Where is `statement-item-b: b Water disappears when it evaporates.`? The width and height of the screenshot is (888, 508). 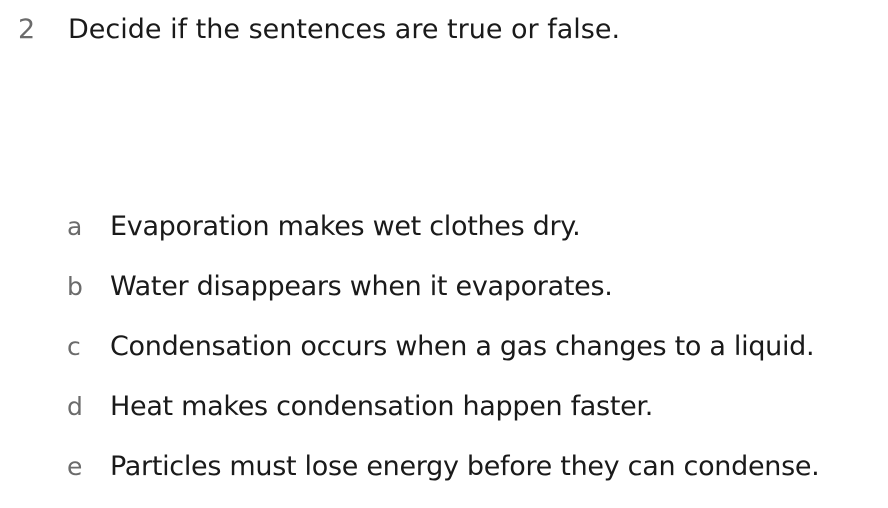
statement-item-b: b Water disappears when it evaporates. is located at coordinates (444, 298).